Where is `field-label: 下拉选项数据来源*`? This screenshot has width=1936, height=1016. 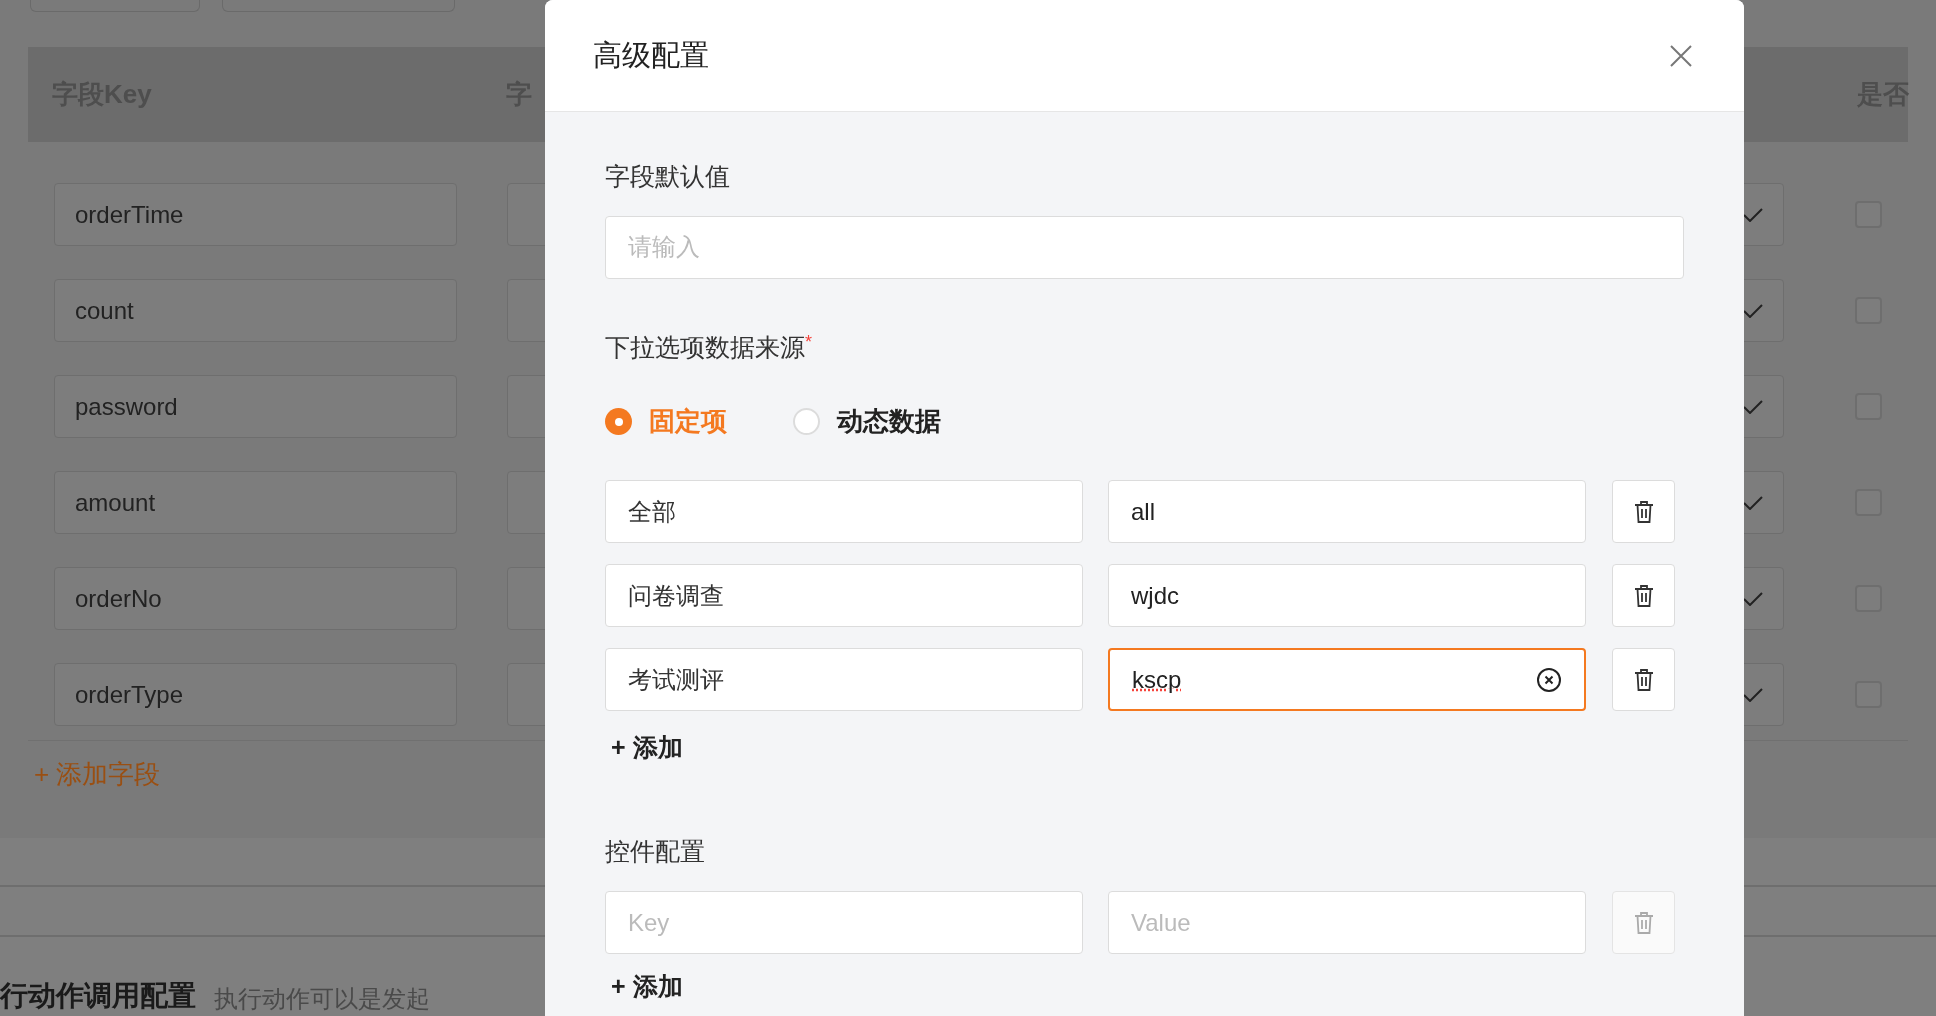 field-label: 下拉选项数据来源* is located at coordinates (708, 346).